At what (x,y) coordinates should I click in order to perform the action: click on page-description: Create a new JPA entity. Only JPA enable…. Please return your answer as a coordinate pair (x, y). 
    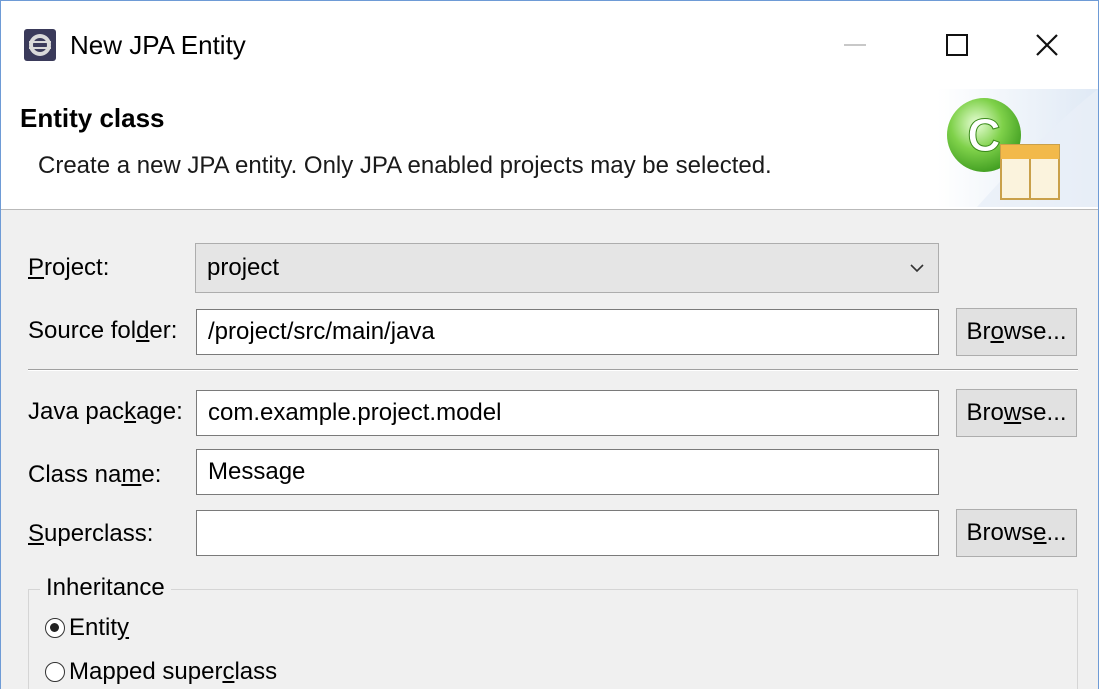
    Looking at the image, I should click on (405, 165).